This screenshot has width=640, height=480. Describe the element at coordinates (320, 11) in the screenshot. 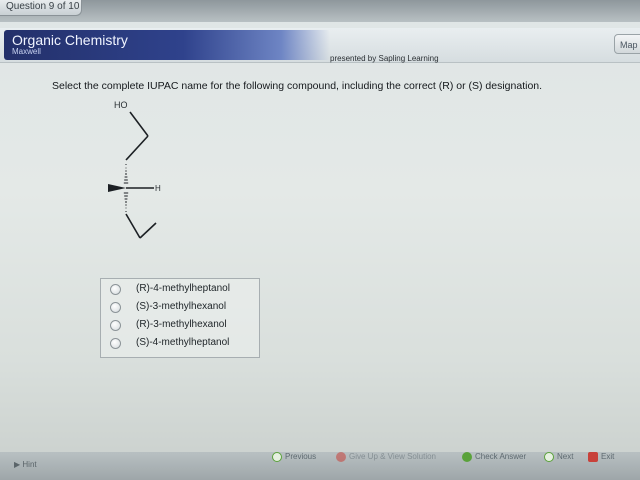

I see `browser-top-strip` at that location.